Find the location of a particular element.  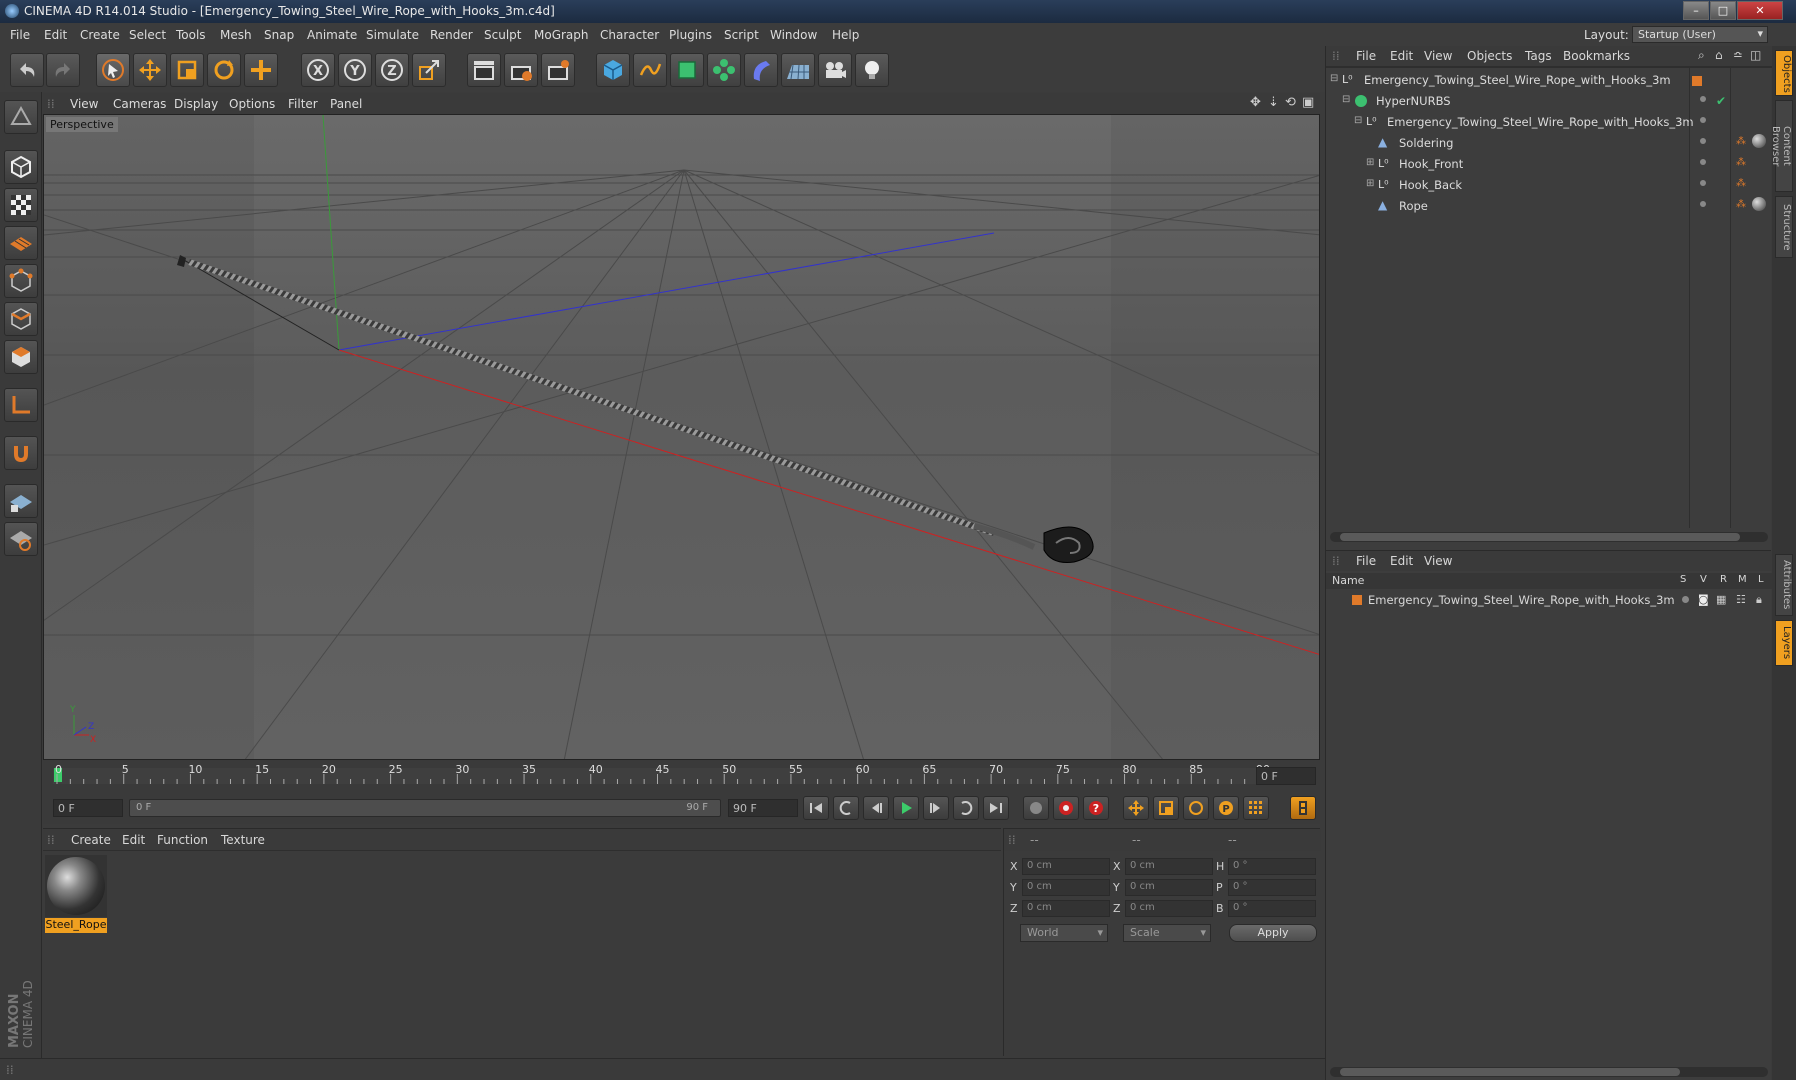

keyframe-selection-button: ? is located at coordinates (1096, 808).